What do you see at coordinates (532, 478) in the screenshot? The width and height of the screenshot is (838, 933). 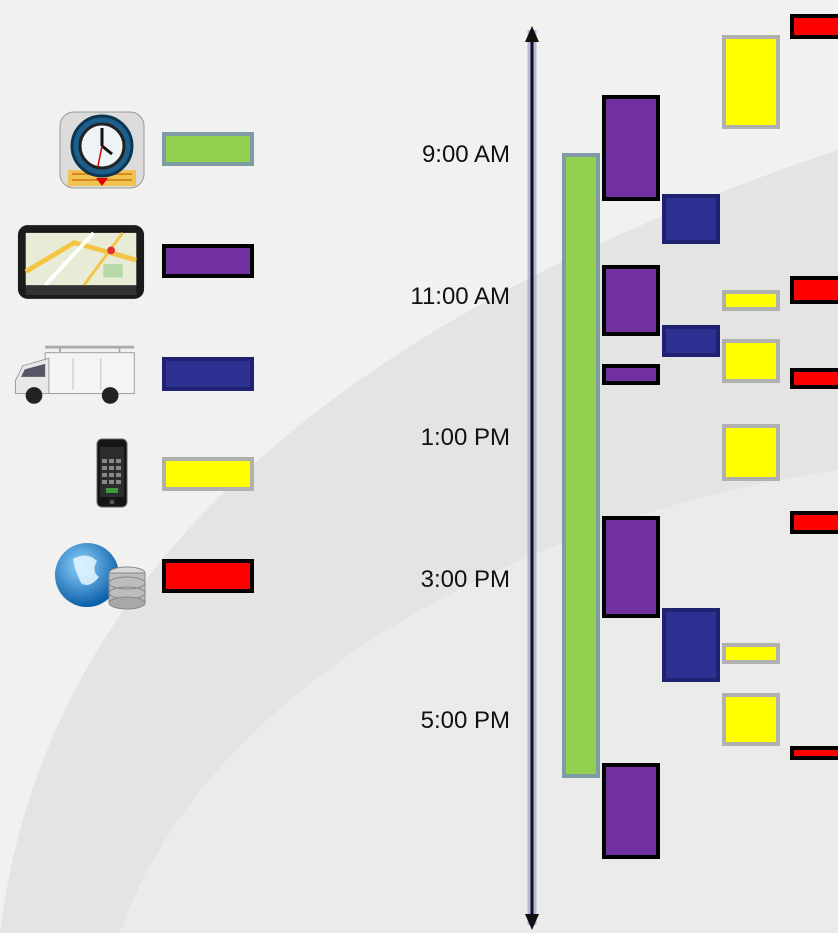 I see `timeline-axis` at bounding box center [532, 478].